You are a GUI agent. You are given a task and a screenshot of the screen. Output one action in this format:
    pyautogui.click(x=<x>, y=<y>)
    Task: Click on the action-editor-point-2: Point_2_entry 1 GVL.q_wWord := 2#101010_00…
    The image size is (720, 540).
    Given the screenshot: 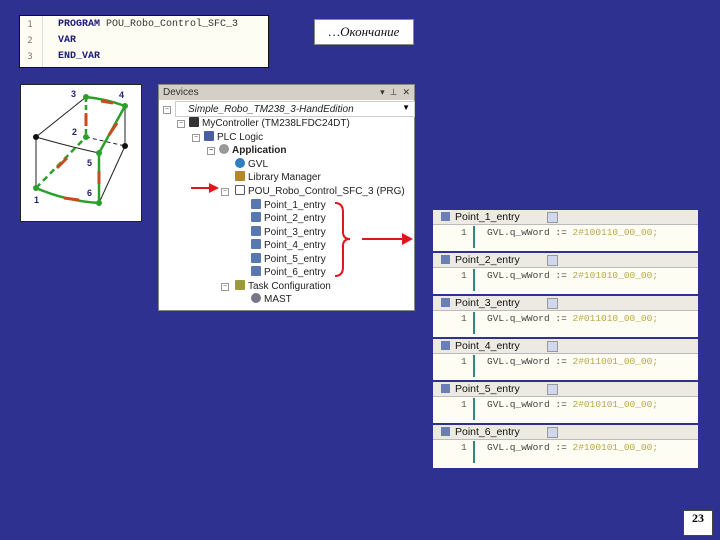 What is the action you would take?
    pyautogui.click(x=565, y=273)
    